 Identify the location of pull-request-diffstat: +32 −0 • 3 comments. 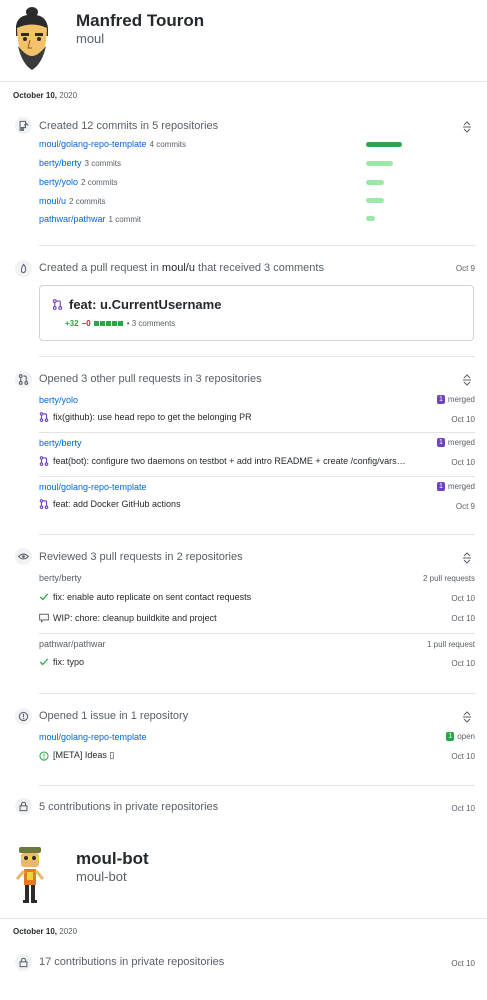
(120, 323).